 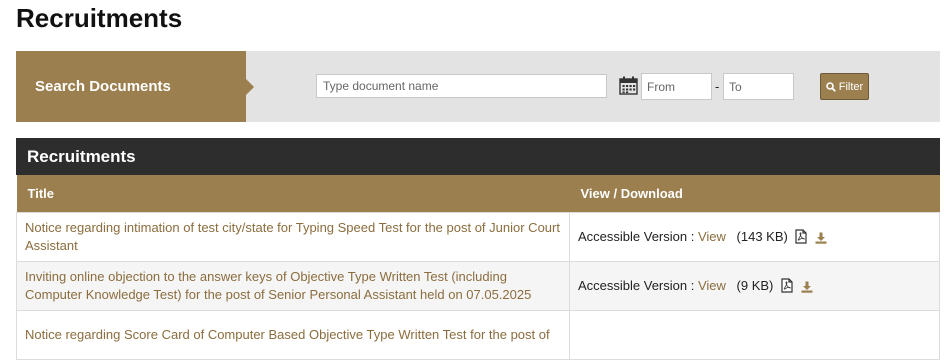 What do you see at coordinates (478, 156) in the screenshot?
I see `section-title: Recruitments` at bounding box center [478, 156].